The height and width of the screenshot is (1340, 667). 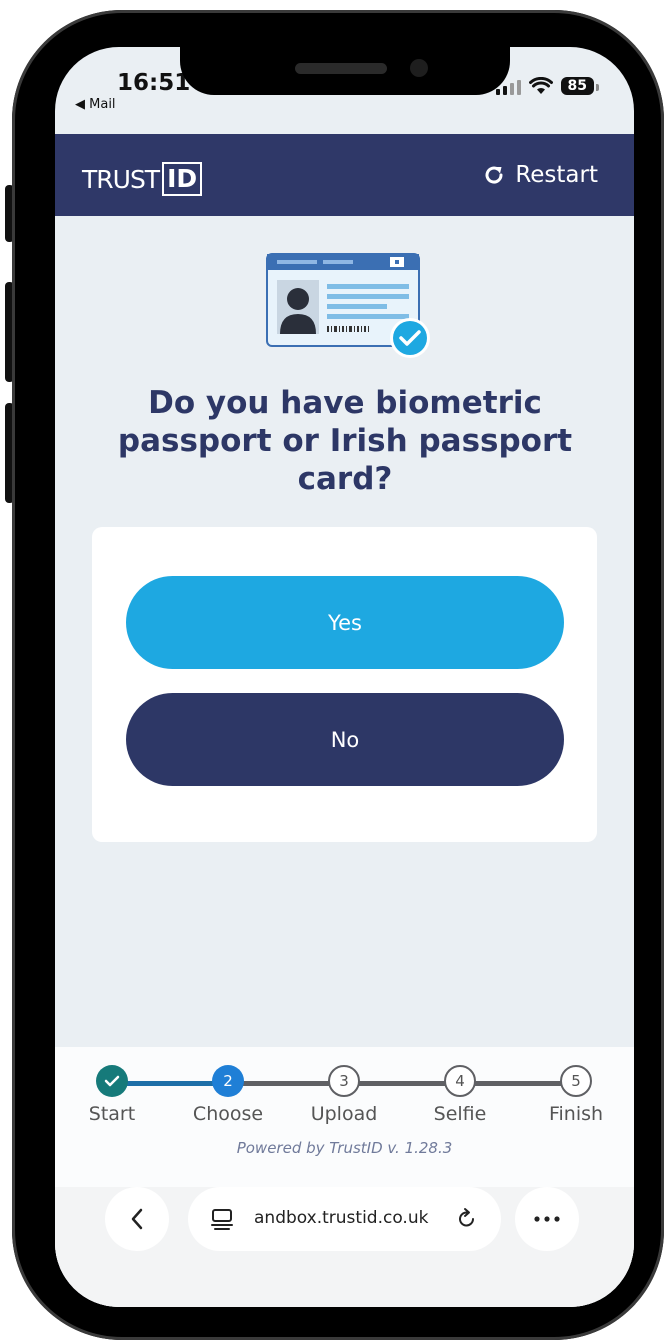 I want to click on reload-icon, so click(x=467, y=1219).